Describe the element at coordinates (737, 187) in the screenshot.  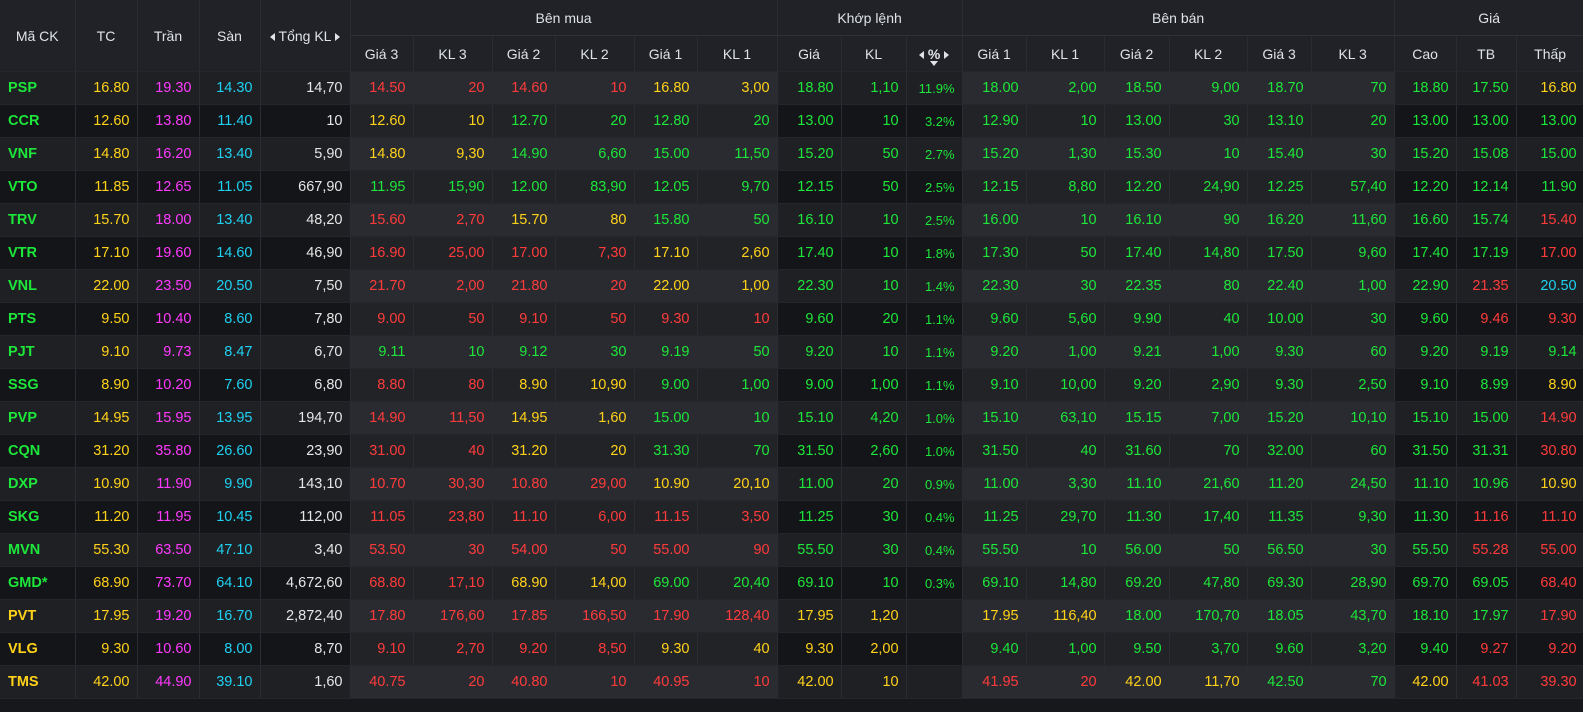
I see `buy-vol-1-cell: 9,70` at that location.